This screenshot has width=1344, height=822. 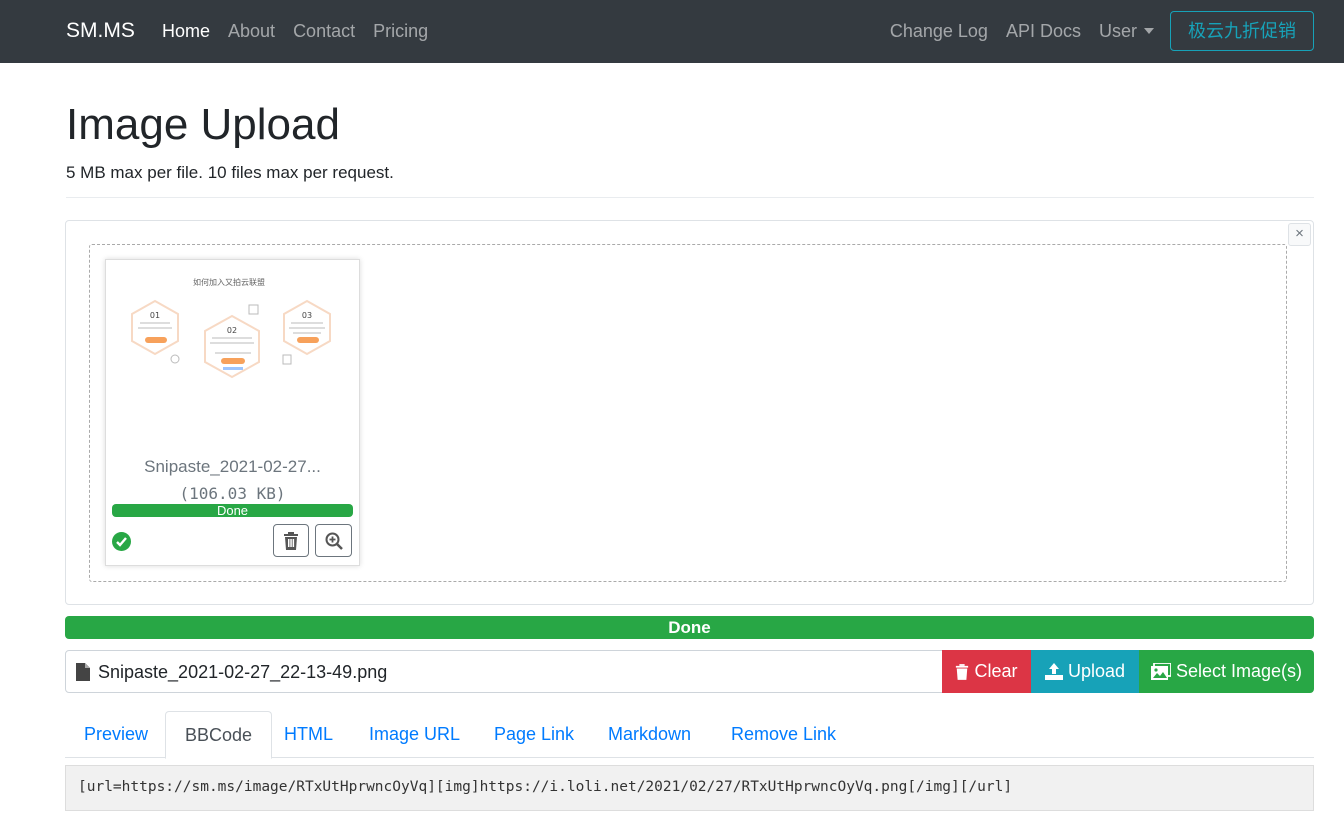 What do you see at coordinates (649, 734) in the screenshot?
I see `tab-markdown: Markdown` at bounding box center [649, 734].